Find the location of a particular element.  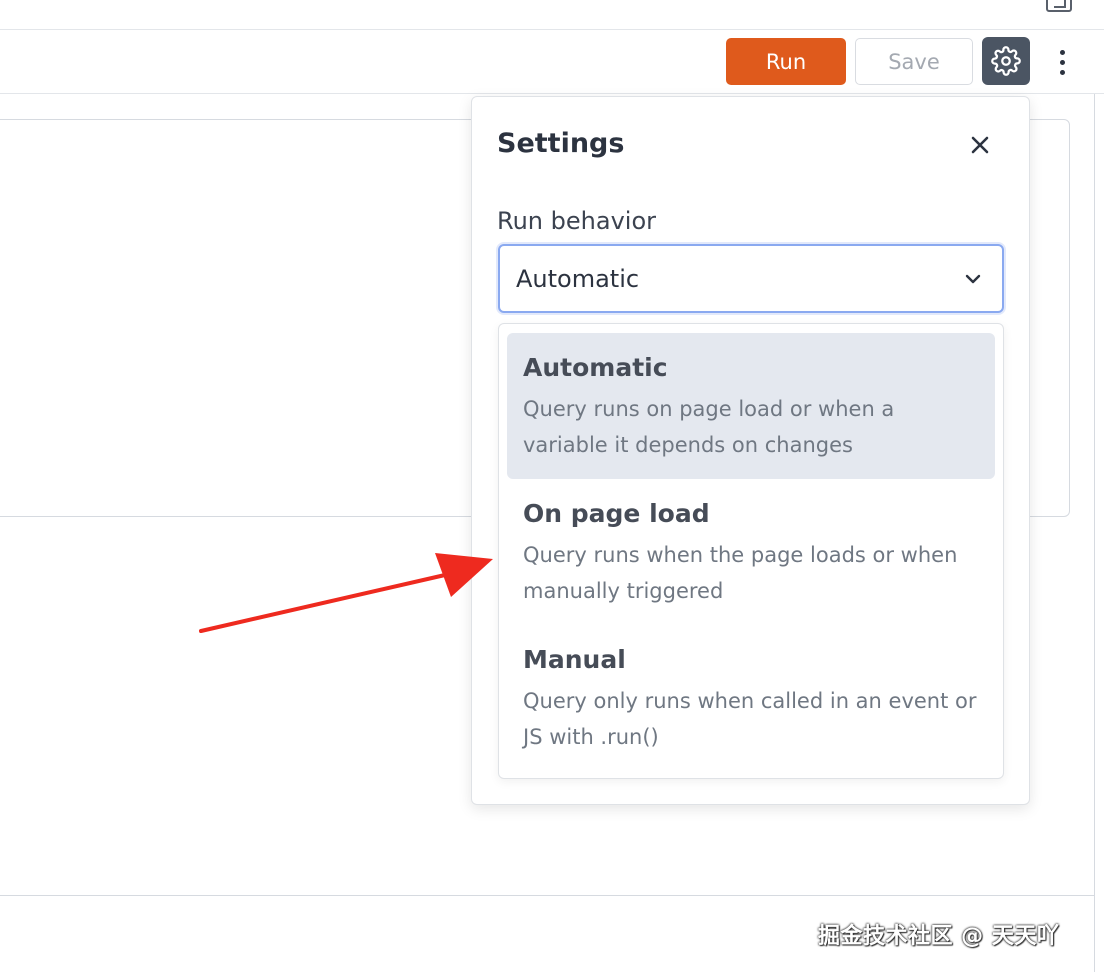

gear-icon is located at coordinates (1006, 61).